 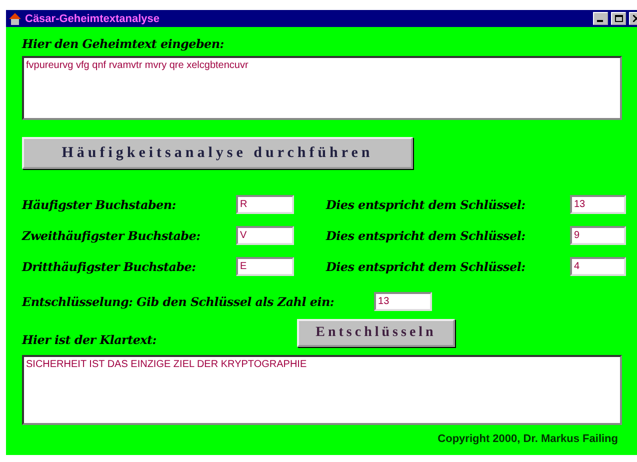 I want to click on key-field: 9, so click(x=598, y=235).